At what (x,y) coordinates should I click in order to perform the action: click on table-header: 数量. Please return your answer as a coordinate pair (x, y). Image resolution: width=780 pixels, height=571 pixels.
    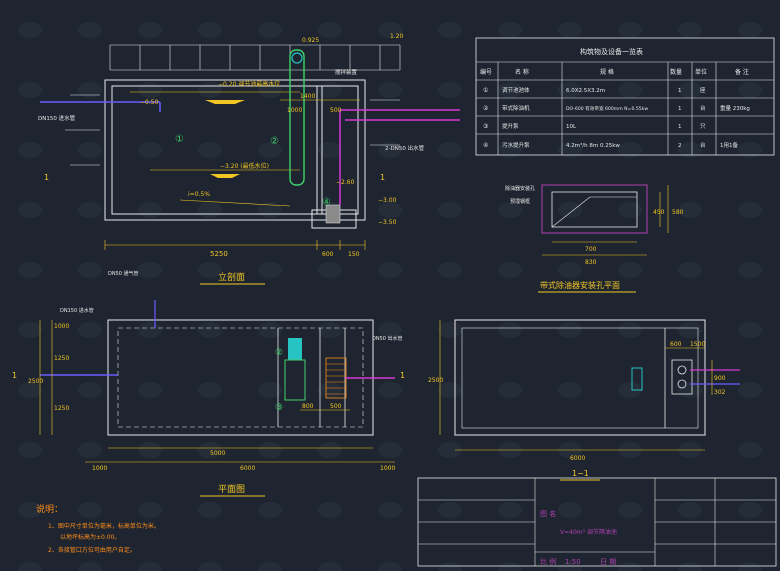
    Looking at the image, I should click on (676, 72).